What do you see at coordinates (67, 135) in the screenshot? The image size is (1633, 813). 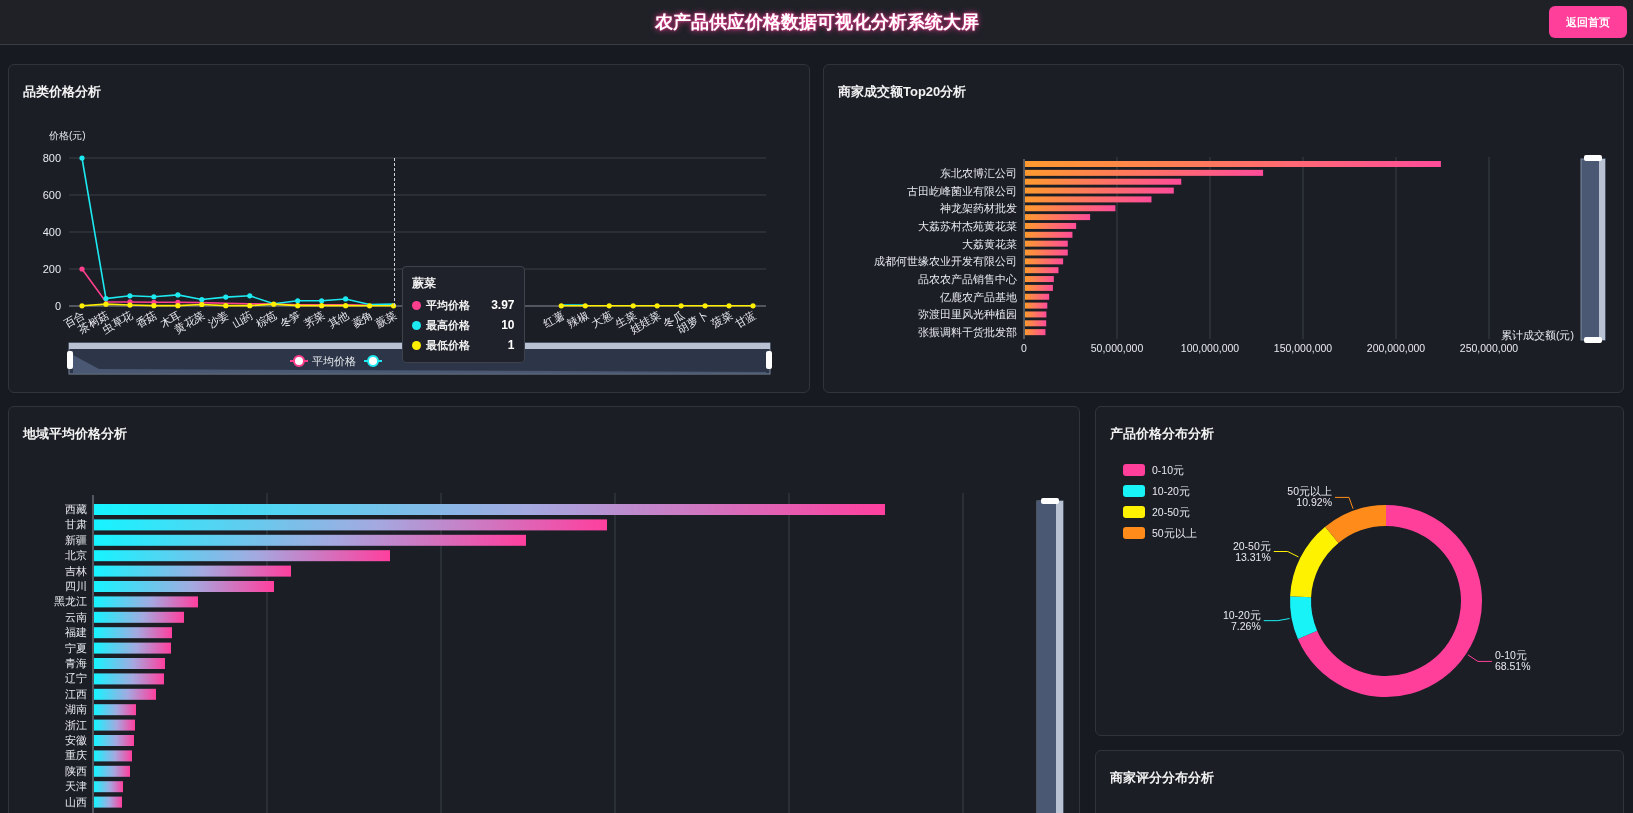 I see `axis-title: 价格(元)` at bounding box center [67, 135].